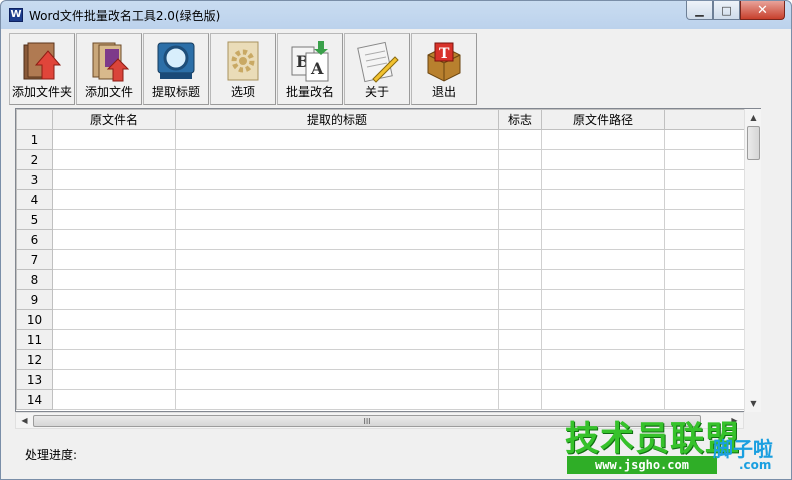 The width and height of the screenshot is (792, 480). Describe the element at coordinates (114, 119) in the screenshot. I see `column-header-original-name: 原文件名` at that location.